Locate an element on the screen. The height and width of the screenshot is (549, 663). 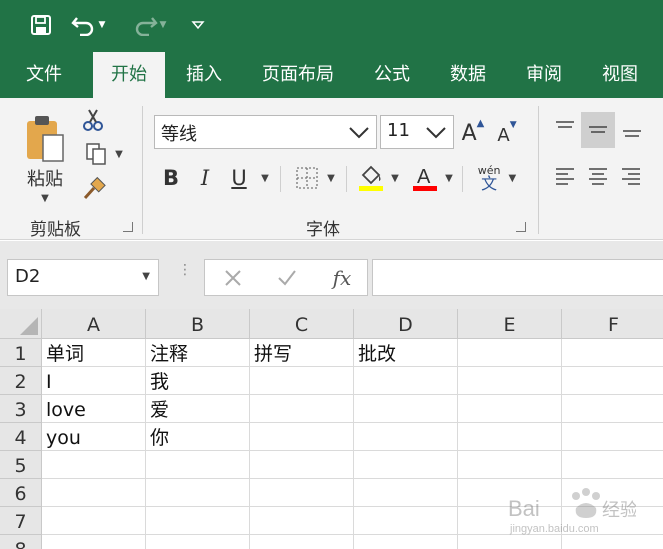
cell-b1: 注释 is located at coordinates (198, 353).